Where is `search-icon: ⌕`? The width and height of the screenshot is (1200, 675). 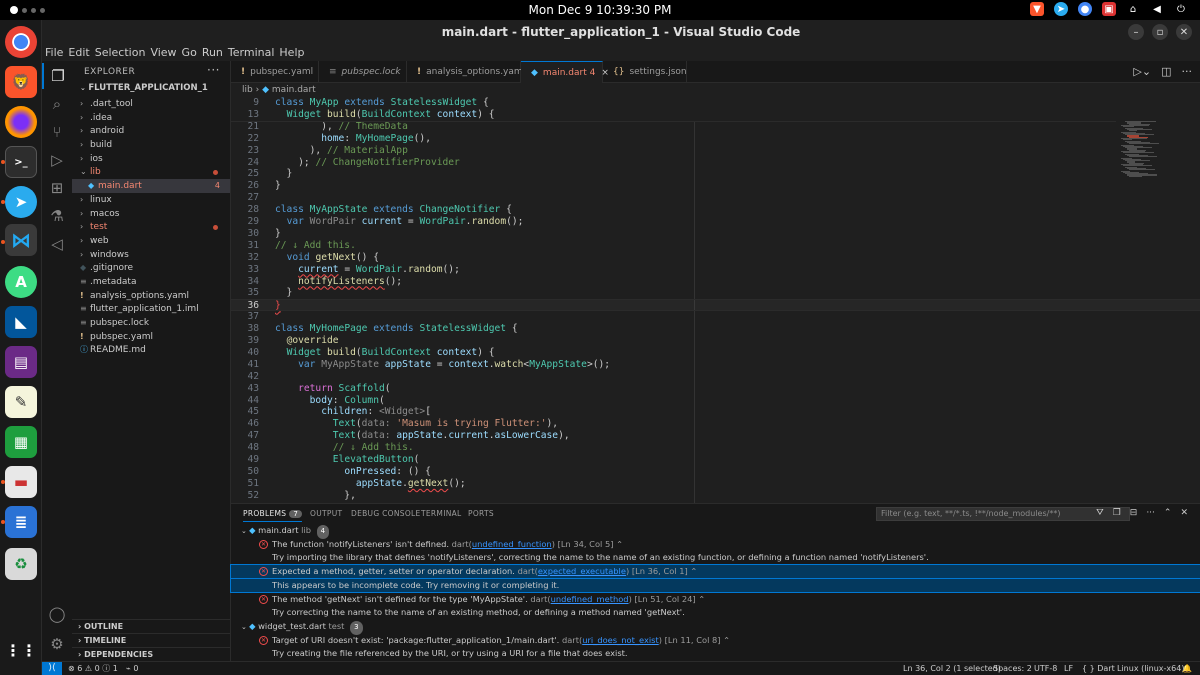 search-icon: ⌕ is located at coordinates (57, 104).